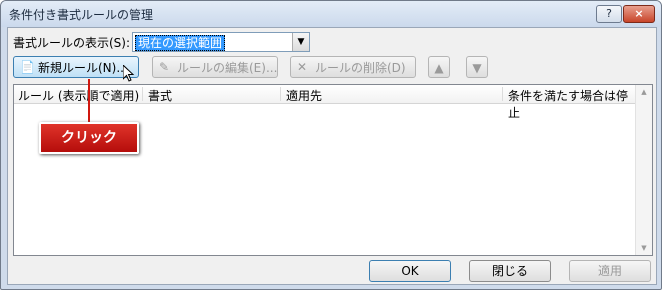 This screenshot has height=290, width=662. Describe the element at coordinates (164, 67) in the screenshot. I see `edit-rule-icon: ✎` at that location.